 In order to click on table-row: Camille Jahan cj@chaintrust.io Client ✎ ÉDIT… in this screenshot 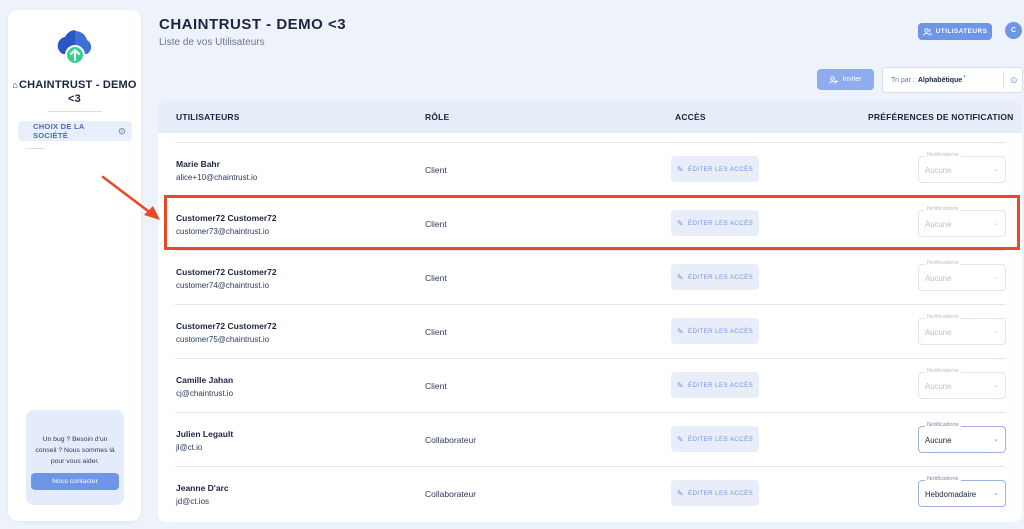, I will do `click(590, 386)`.